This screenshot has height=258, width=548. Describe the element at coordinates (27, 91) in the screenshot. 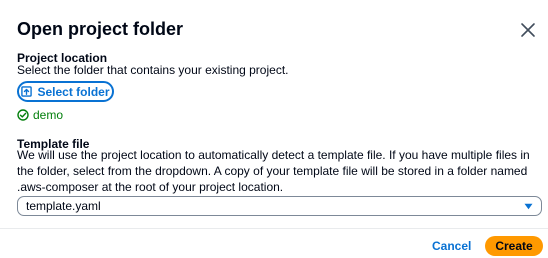

I see `upload-icon` at that location.